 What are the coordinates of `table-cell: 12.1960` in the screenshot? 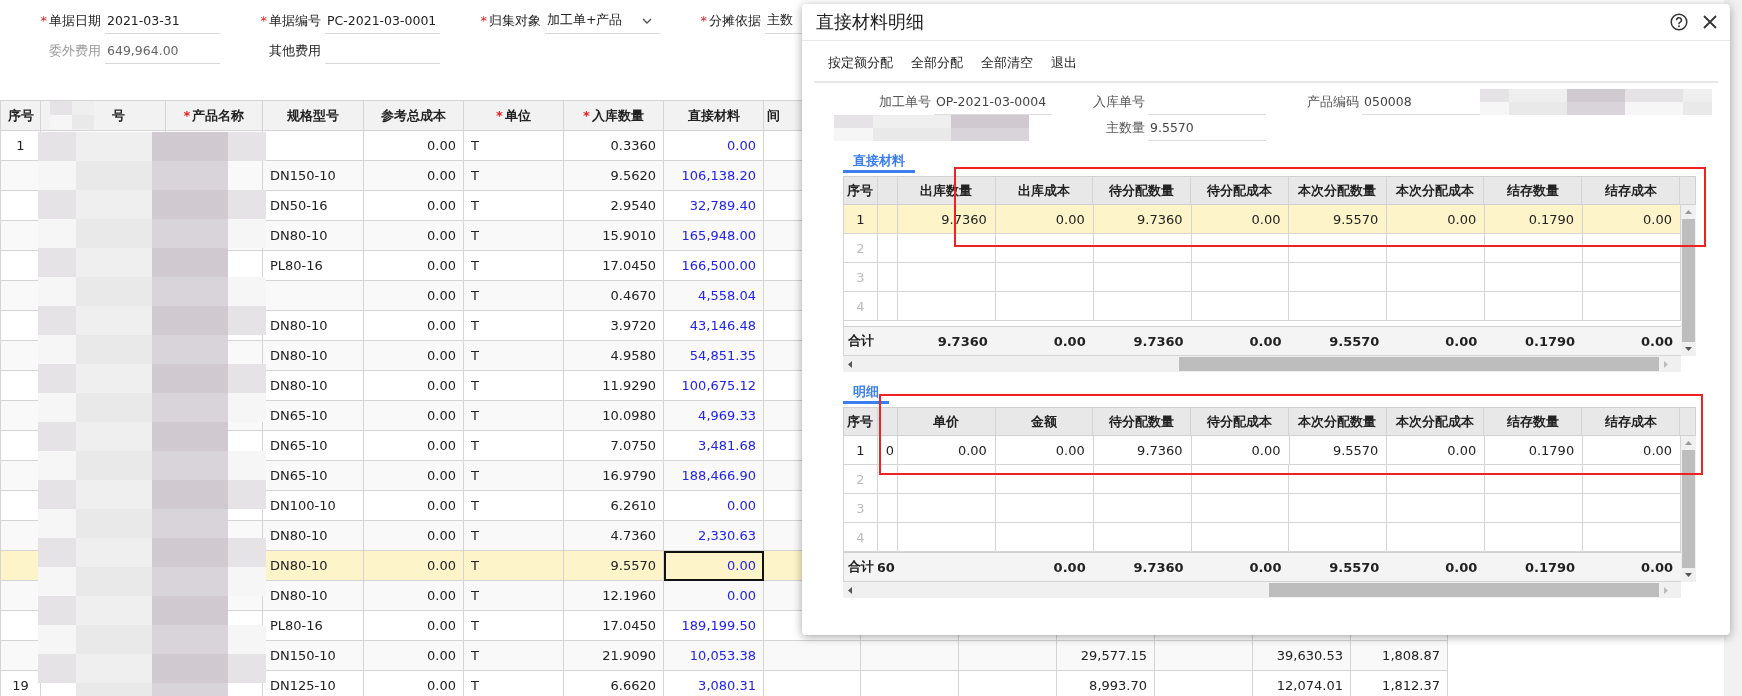 It's located at (613, 595).